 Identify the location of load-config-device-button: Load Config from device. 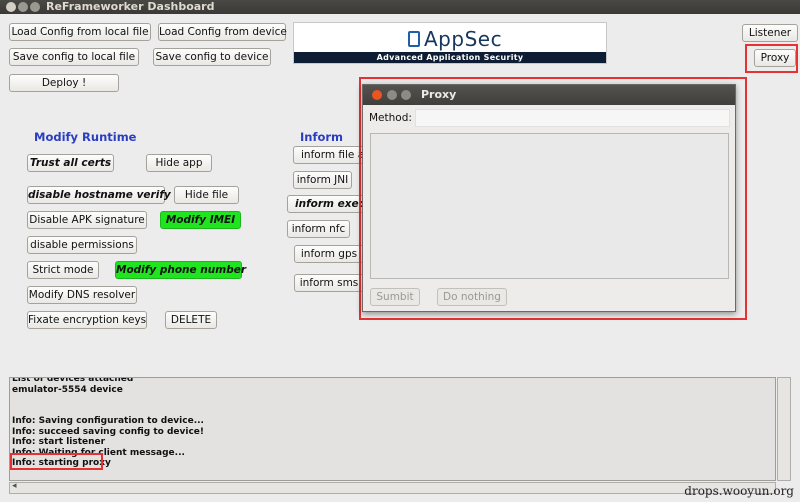
(222, 32).